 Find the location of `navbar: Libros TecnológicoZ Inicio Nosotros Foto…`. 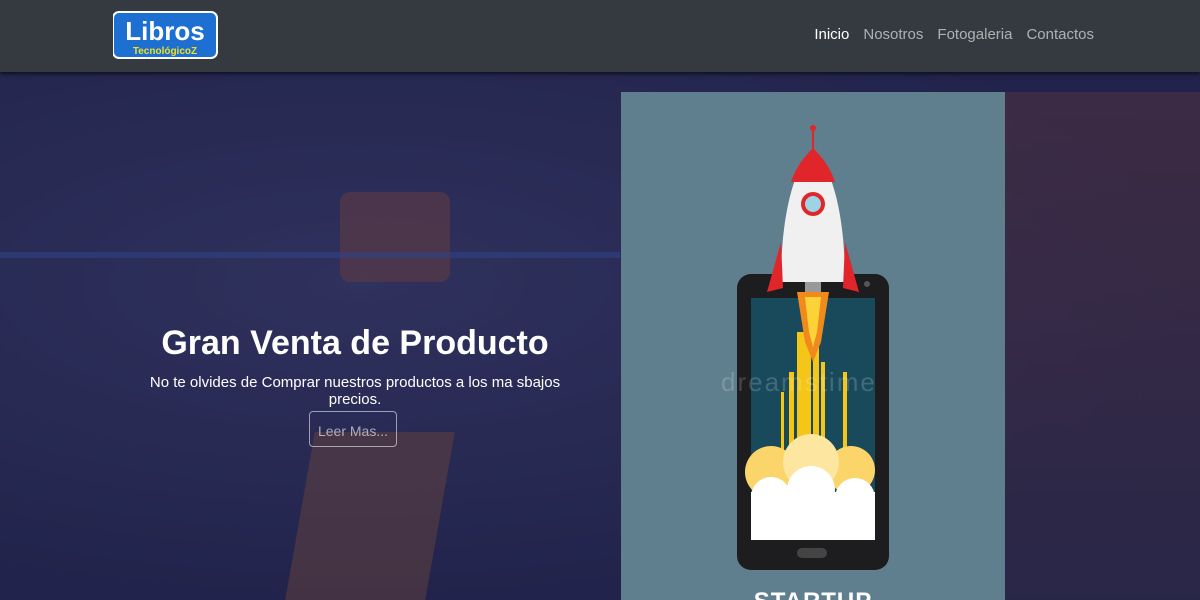

navbar: Libros TecnológicoZ Inicio Nosotros Foto… is located at coordinates (600, 36).